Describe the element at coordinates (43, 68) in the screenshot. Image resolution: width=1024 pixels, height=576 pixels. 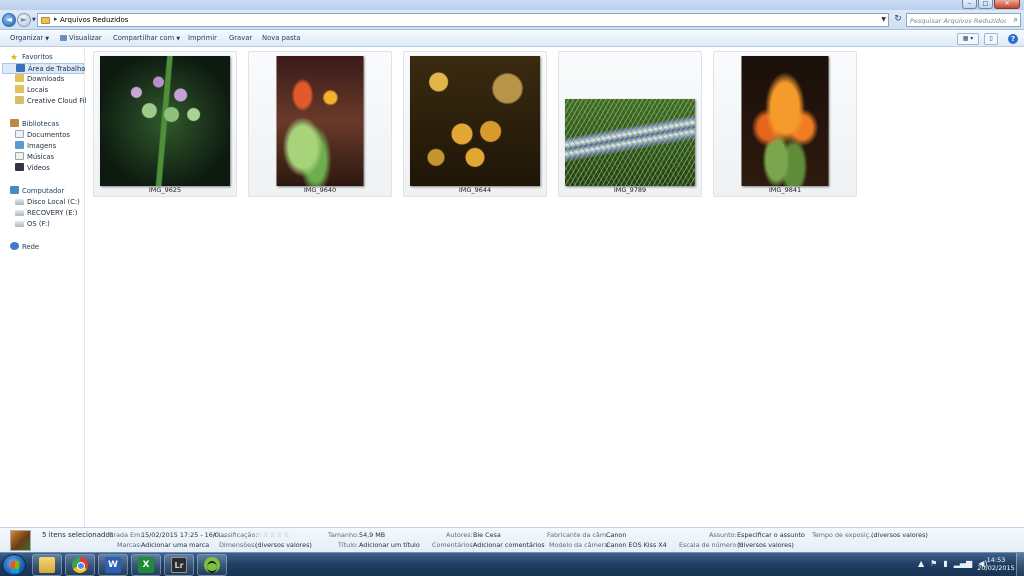
I see `nav-item-desktop: Área de Trabalho` at that location.